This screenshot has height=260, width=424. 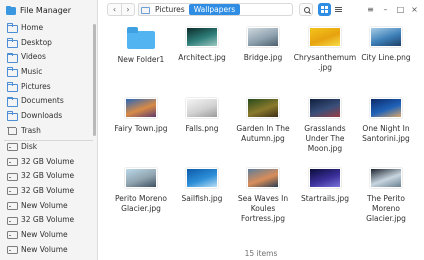 I want to click on file-name: Chrysanthemum.jpg, so click(x=325, y=62).